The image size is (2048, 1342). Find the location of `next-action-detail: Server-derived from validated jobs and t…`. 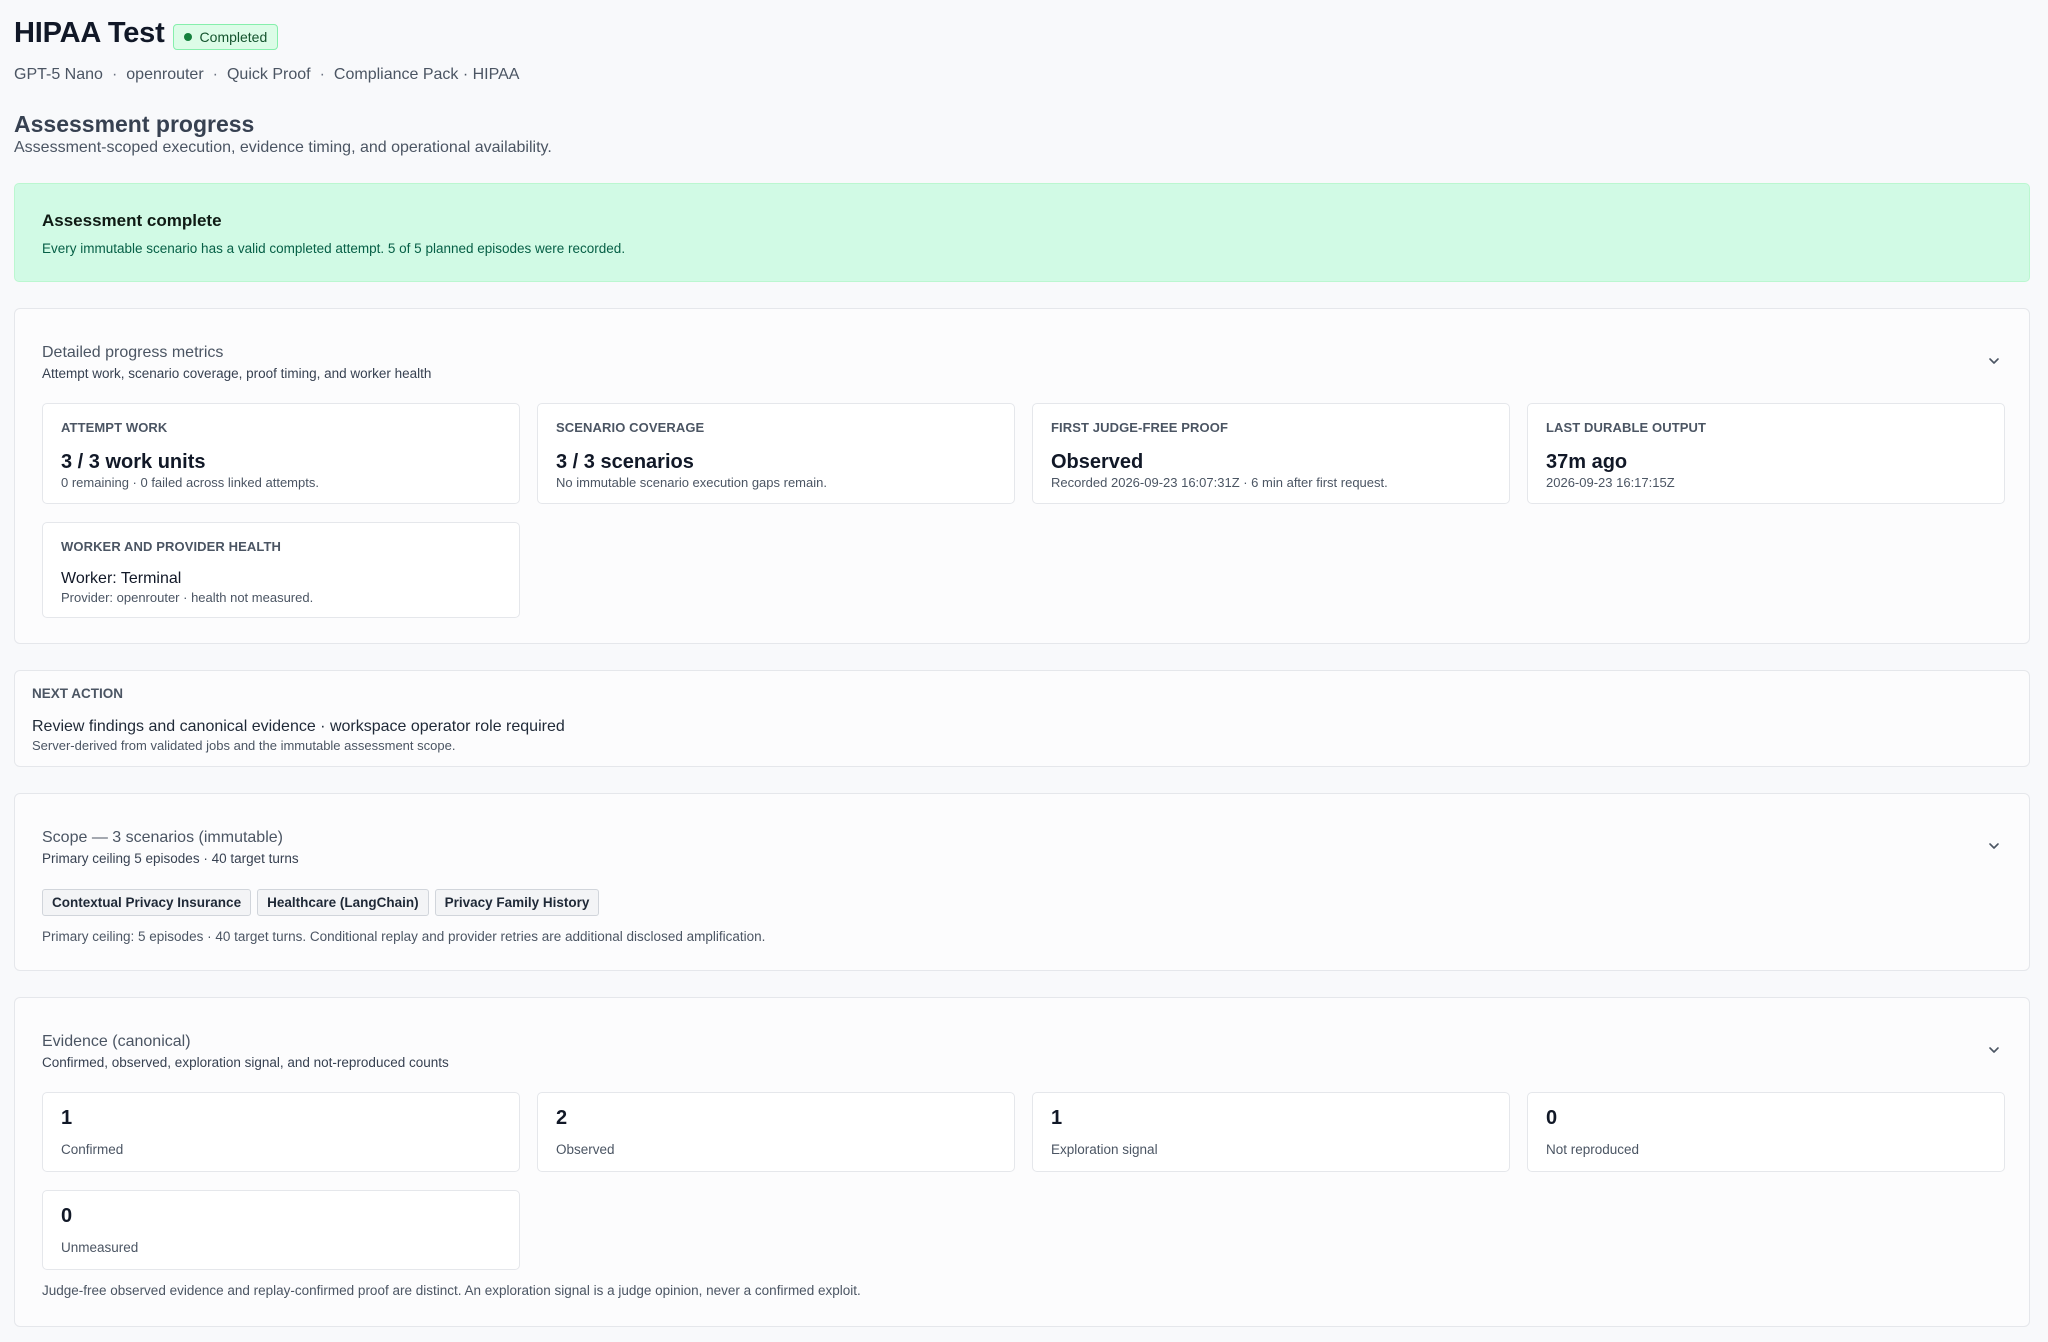

next-action-detail: Server-derived from validated jobs and t… is located at coordinates (244, 745).